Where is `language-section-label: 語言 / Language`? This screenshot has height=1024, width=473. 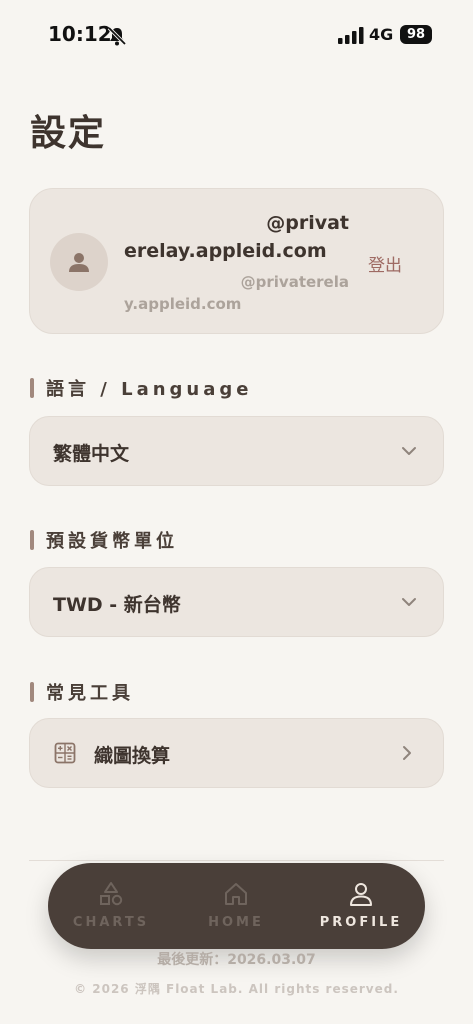
language-section-label: 語言 / Language is located at coordinates (141, 388).